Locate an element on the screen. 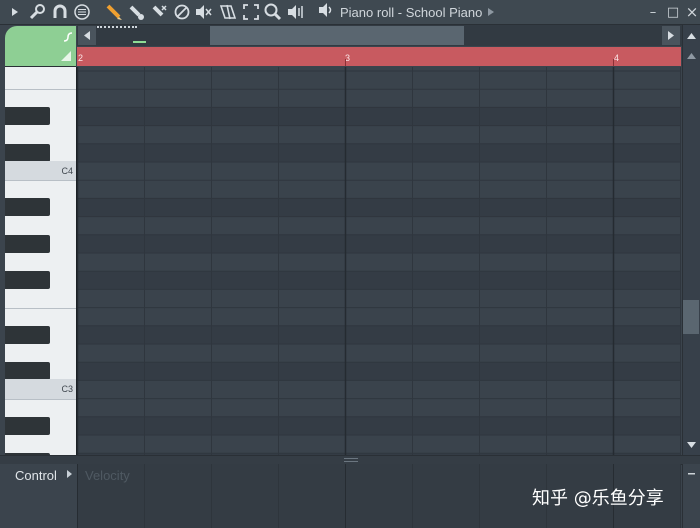 This screenshot has width=700, height=528. piano-roll-toolbar: Piano roll - School Piano – □ × is located at coordinates (350, 12).